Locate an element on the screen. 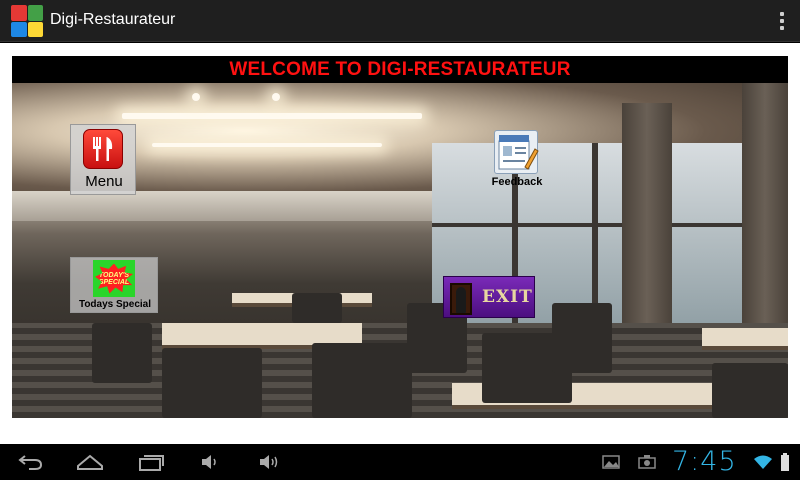 Image resolution: width=800 pixels, height=480 pixels. feedback-label: Feedback is located at coordinates (517, 182).